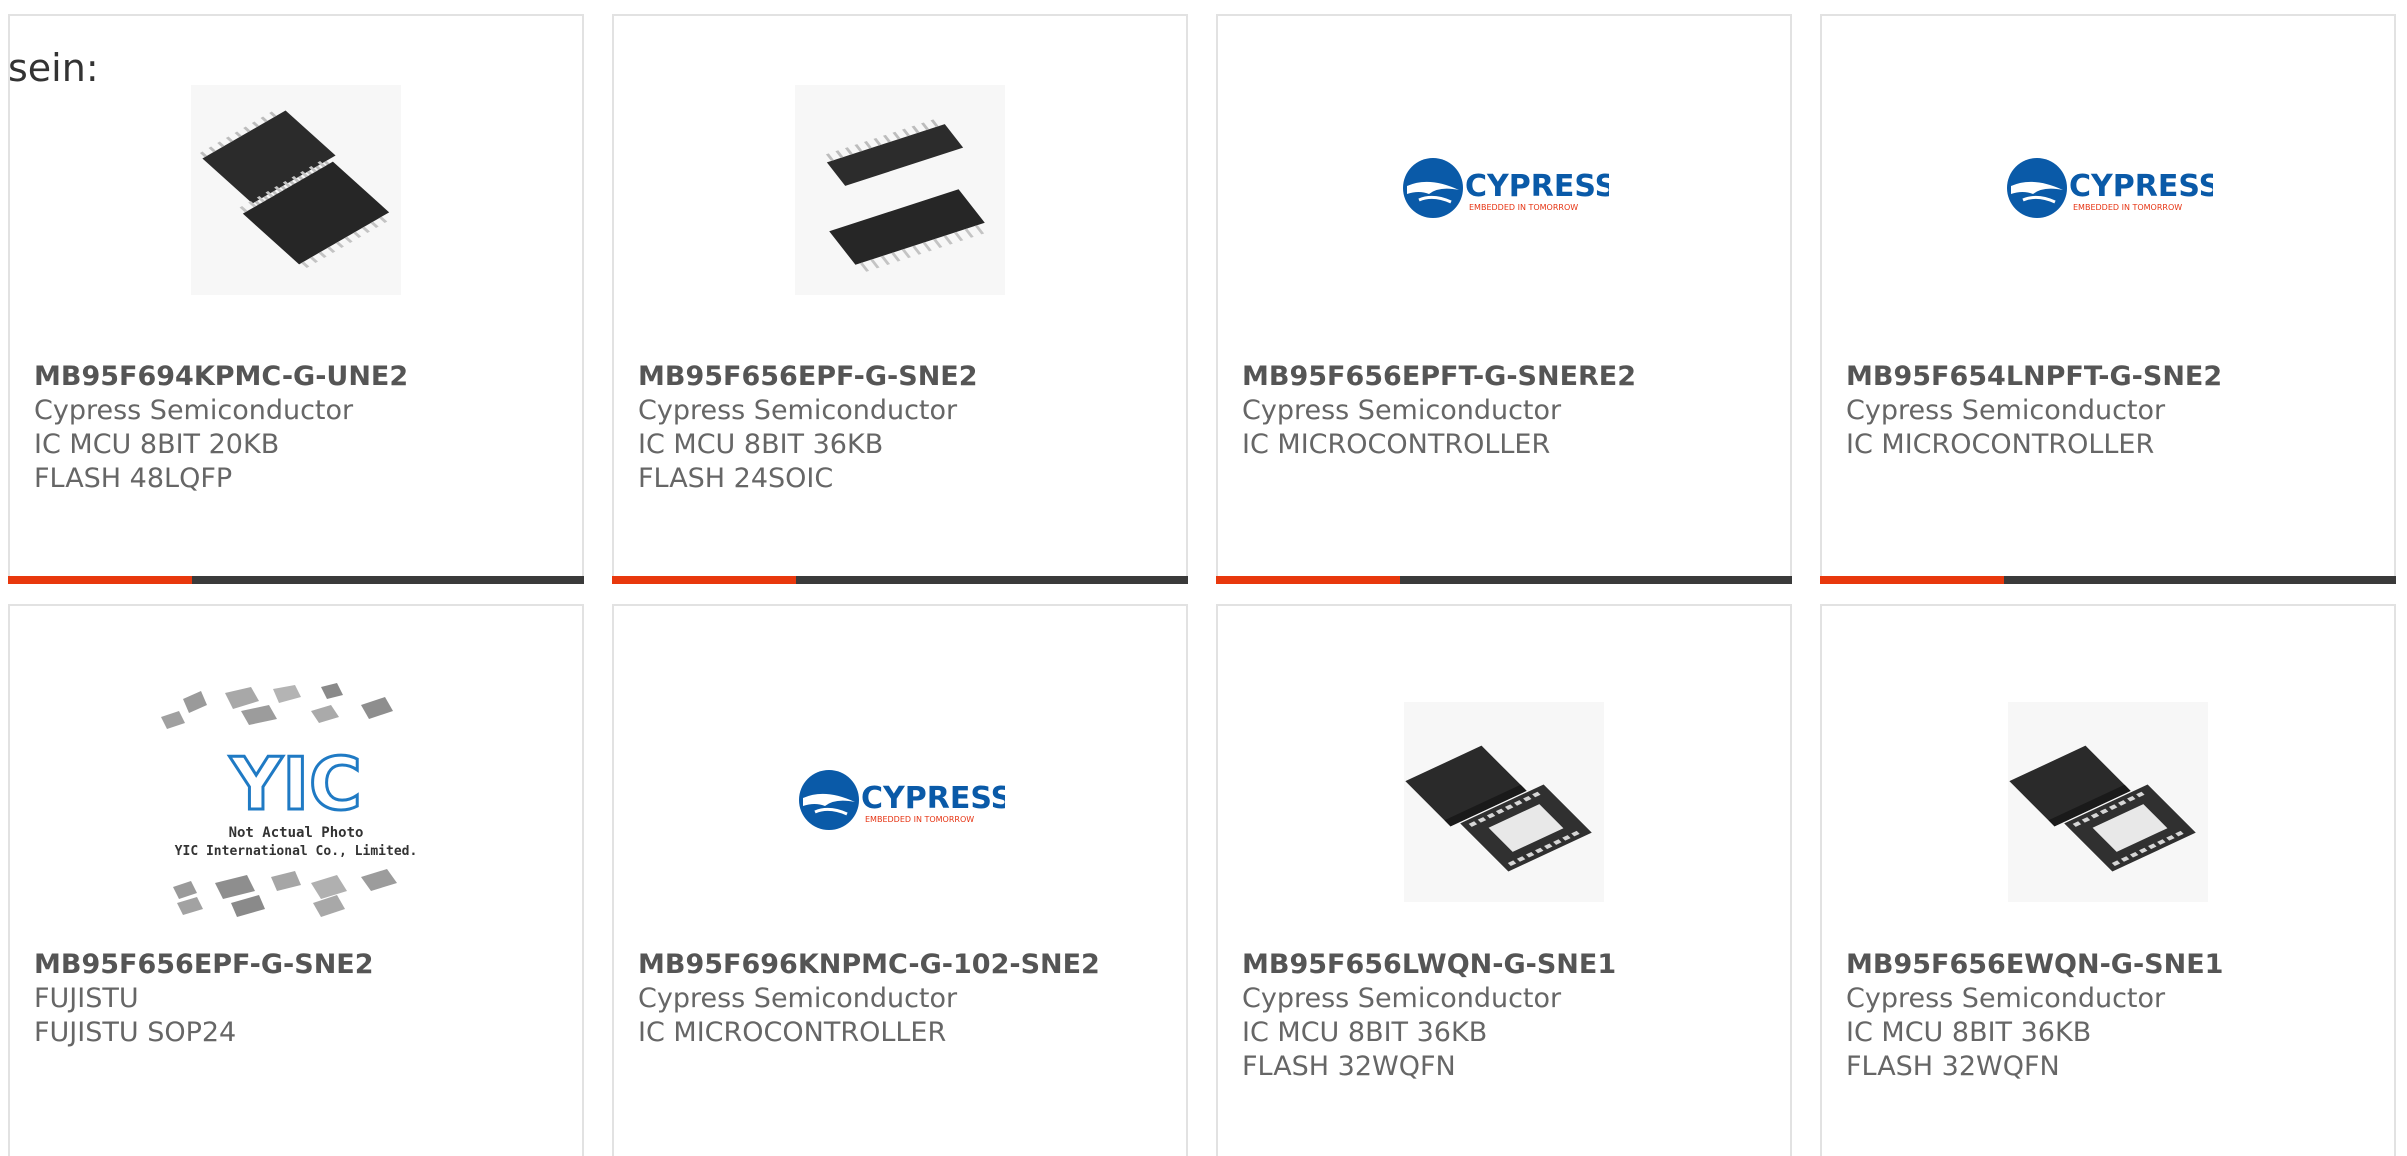  What do you see at coordinates (902, 965) in the screenshot?
I see `part-number-link: MB95F696KNPMC-G-102-SNE2` at bounding box center [902, 965].